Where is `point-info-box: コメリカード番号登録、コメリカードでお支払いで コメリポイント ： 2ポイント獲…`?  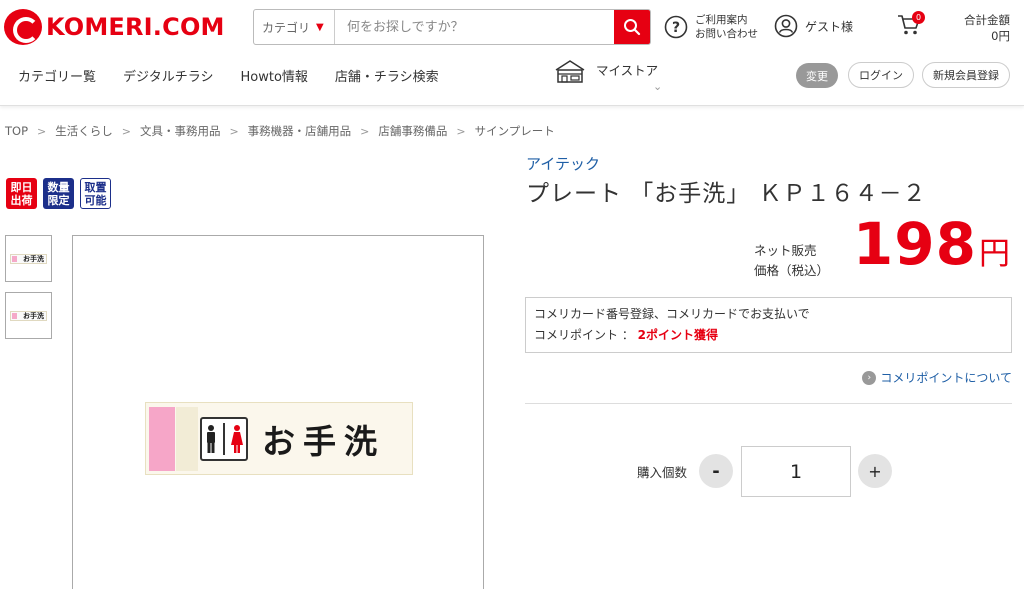 point-info-box: コメリカード番号登録、コメリカードでお支払いで コメリポイント ： 2ポイント獲… is located at coordinates (768, 325).